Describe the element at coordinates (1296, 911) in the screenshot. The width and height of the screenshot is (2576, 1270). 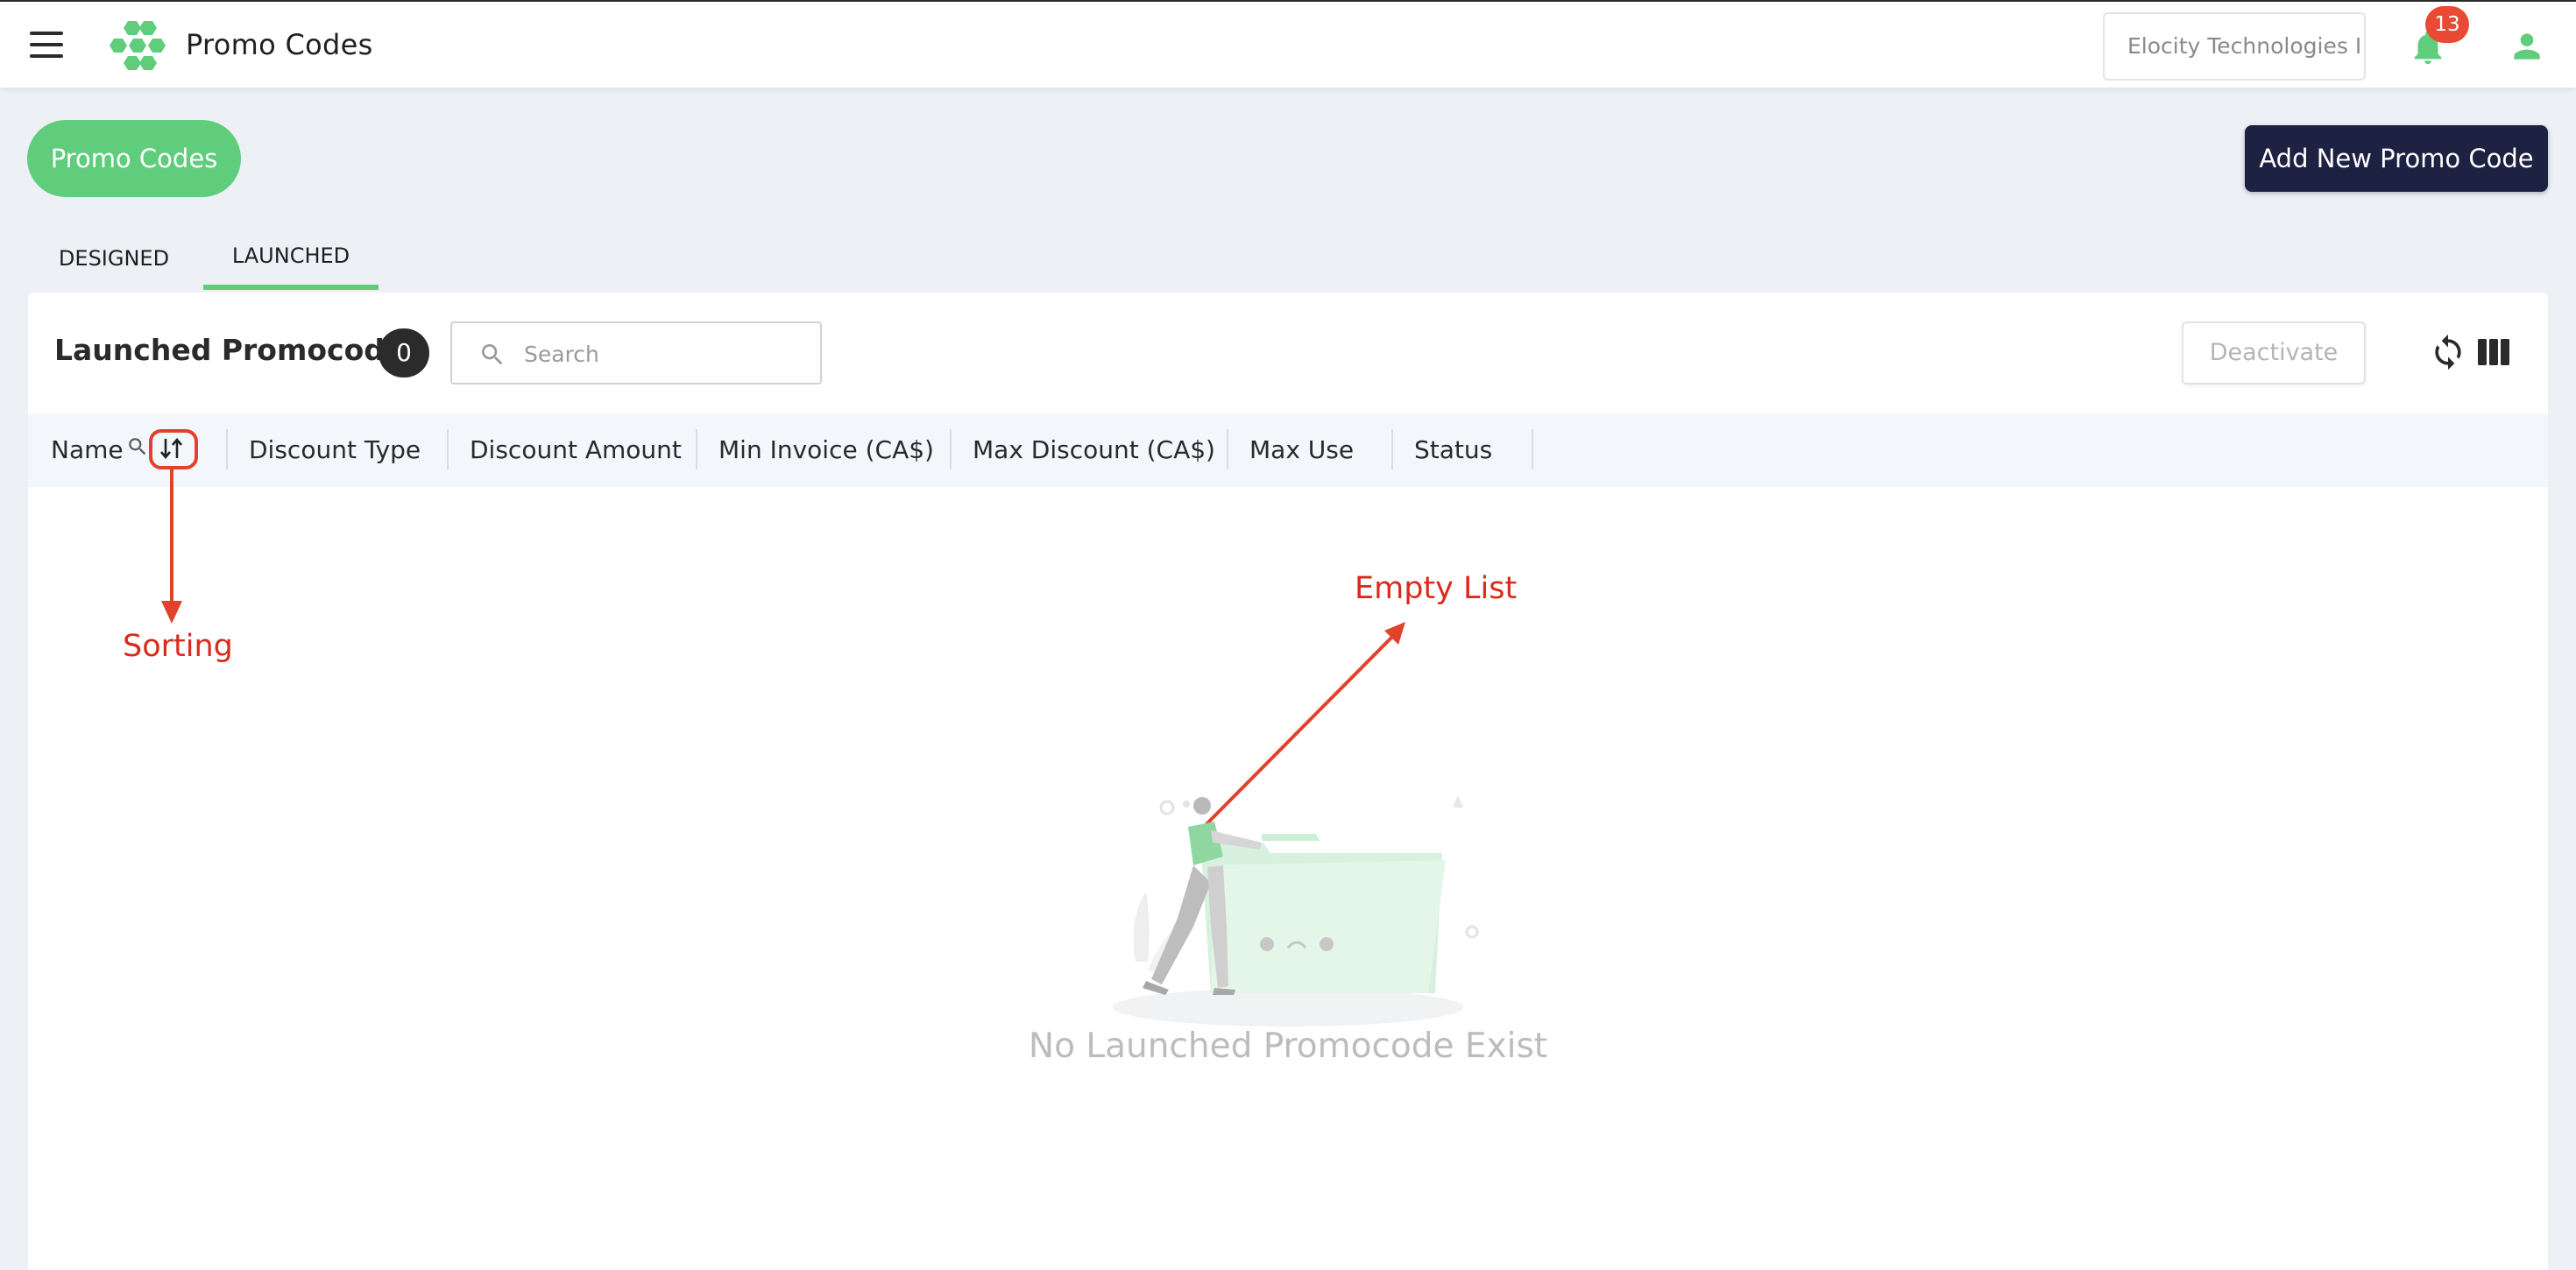
I see `empty-folder-illustration` at that location.